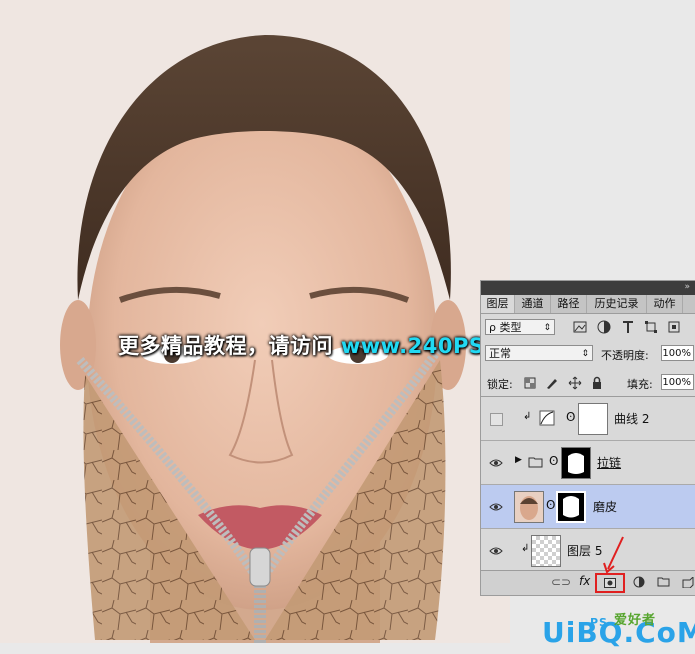 This screenshot has width=695, height=654. Describe the element at coordinates (613, 555) in the screenshot. I see `annotation-arrow` at that location.